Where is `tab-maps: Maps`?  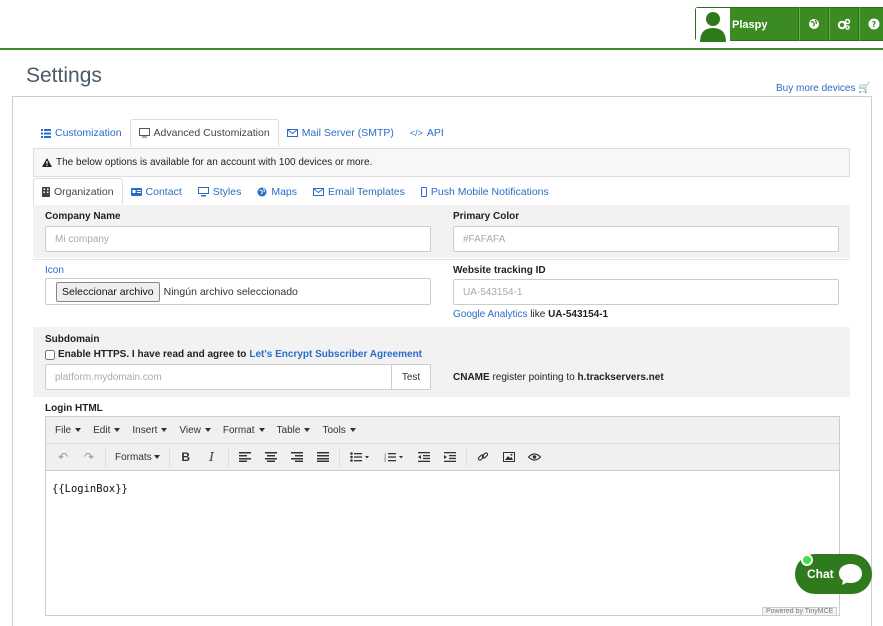
tab-maps: Maps is located at coordinates (277, 191).